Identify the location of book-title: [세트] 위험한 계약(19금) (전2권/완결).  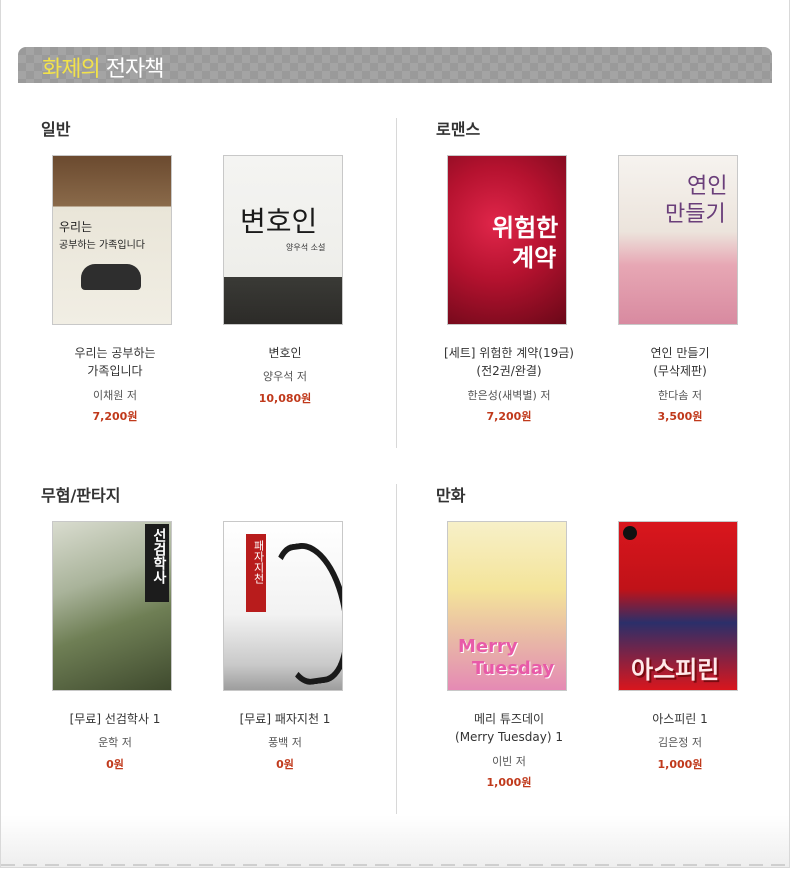
(509, 362).